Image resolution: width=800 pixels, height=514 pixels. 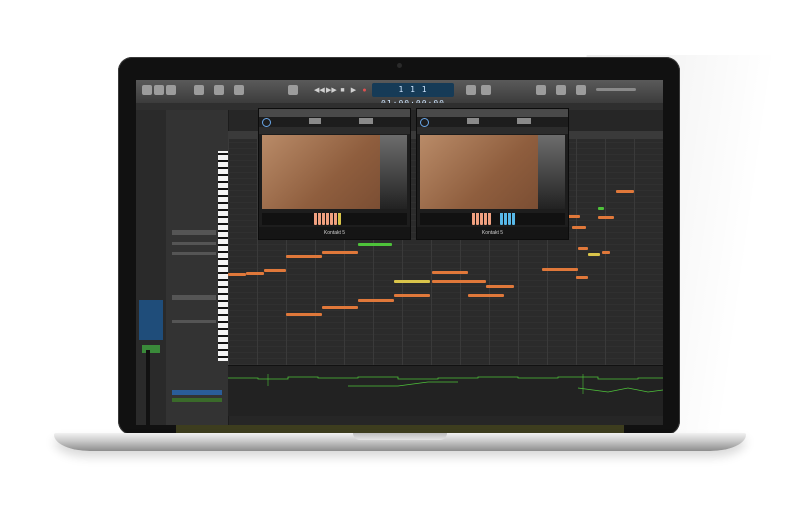 I want to click on mixer-icon, so click(x=219, y=90).